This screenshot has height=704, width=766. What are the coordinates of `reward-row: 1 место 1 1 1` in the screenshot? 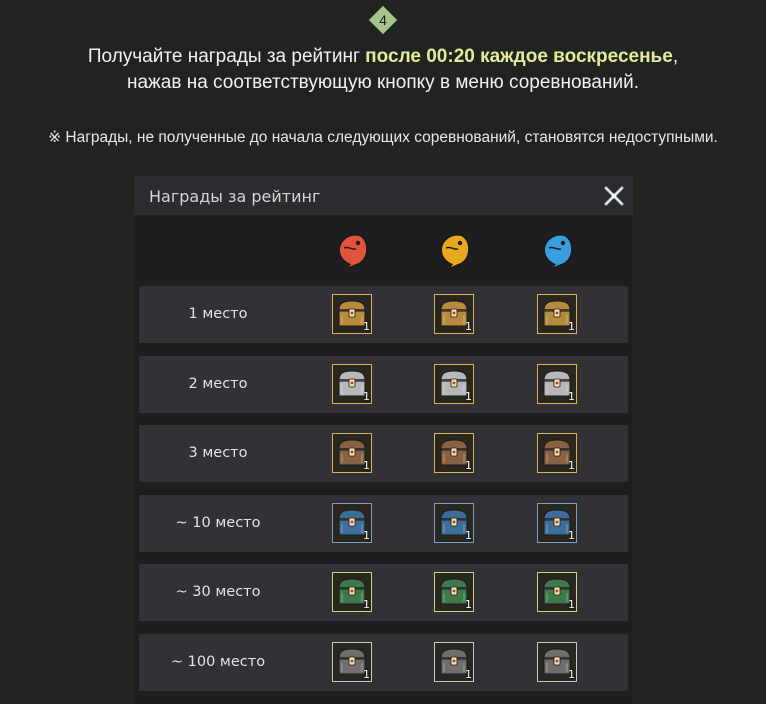 It's located at (383, 314).